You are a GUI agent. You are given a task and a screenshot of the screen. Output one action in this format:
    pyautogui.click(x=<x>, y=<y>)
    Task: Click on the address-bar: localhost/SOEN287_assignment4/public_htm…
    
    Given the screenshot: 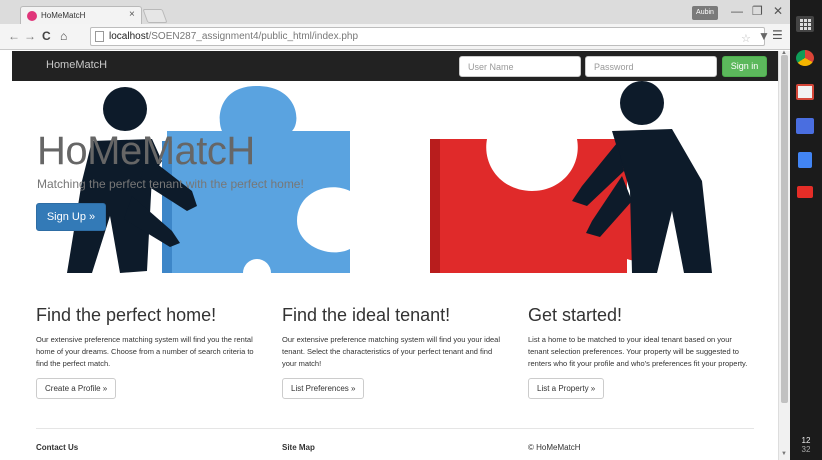 What is the action you would take?
    pyautogui.click(x=427, y=36)
    